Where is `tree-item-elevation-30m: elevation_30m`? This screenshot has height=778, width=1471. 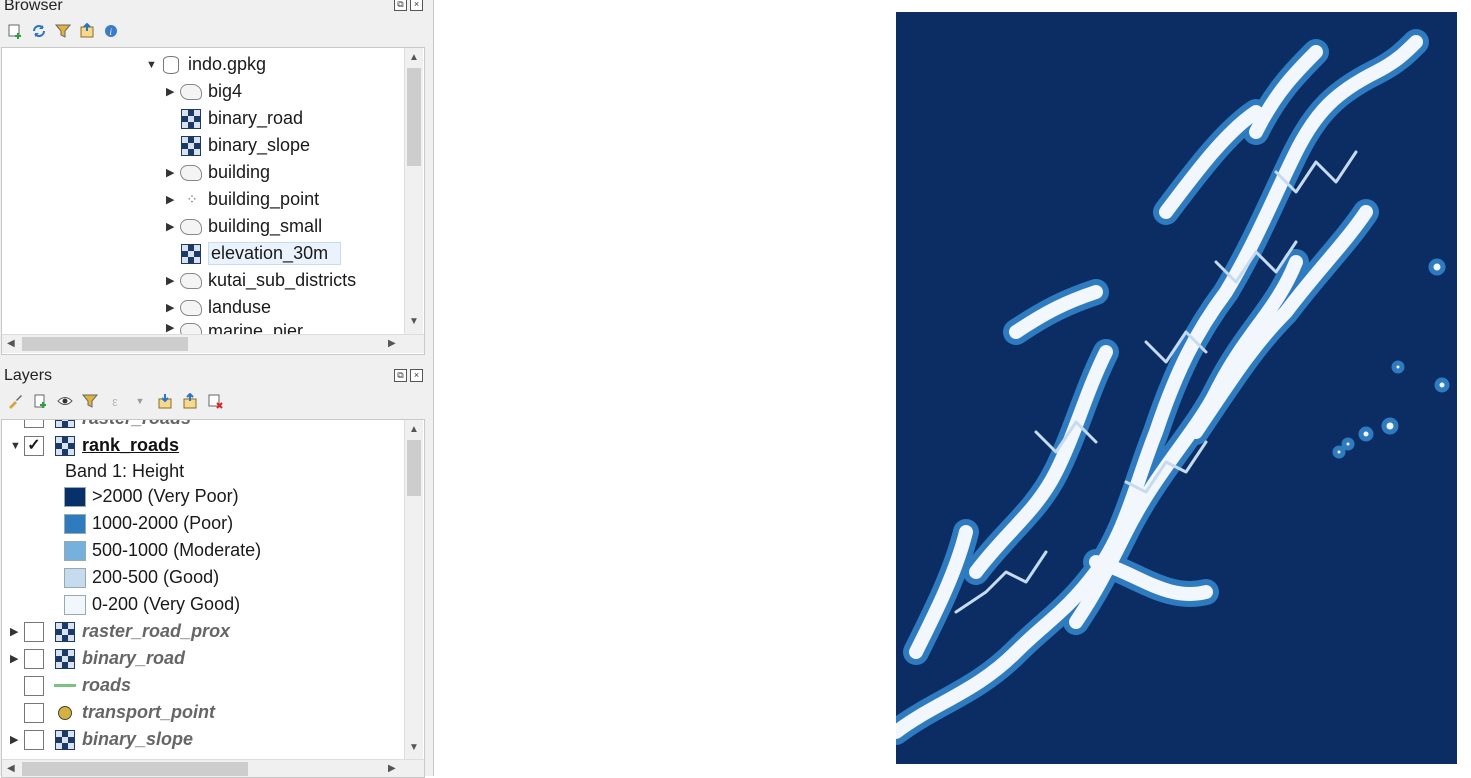
tree-item-elevation-30m: elevation_30m is located at coordinates (254, 253).